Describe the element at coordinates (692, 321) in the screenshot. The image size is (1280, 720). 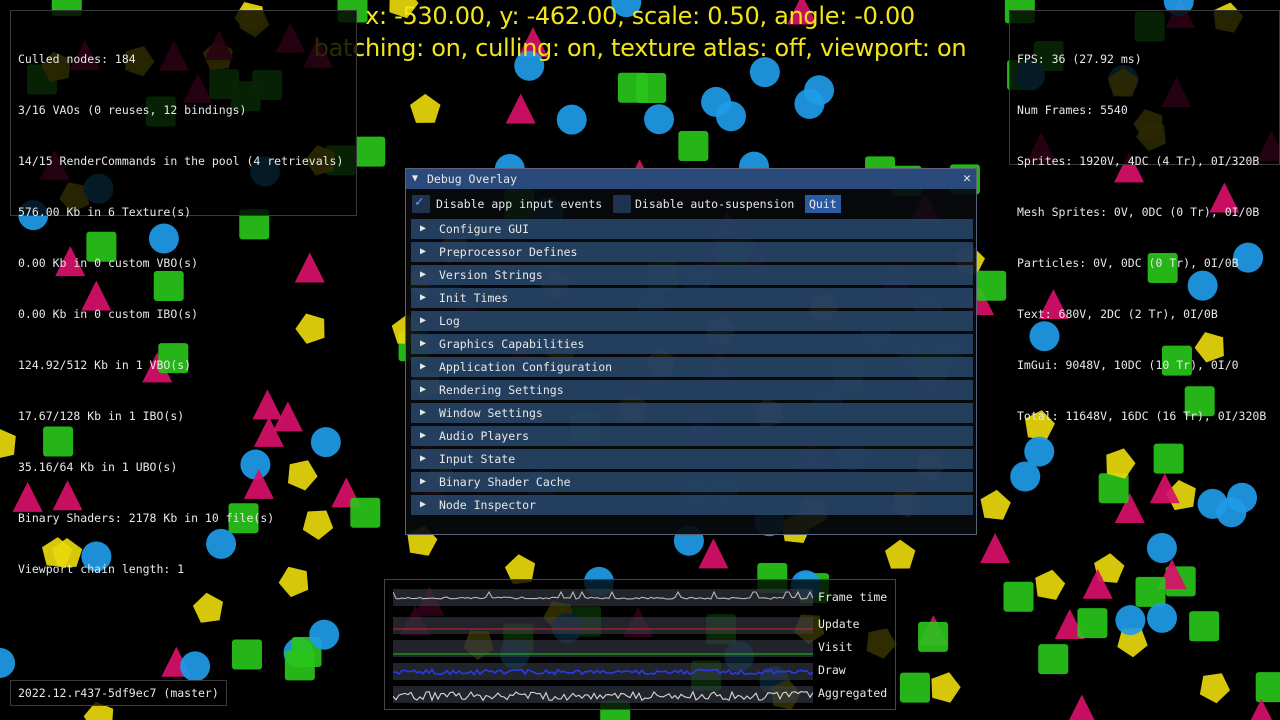
I see `section-log: ▶ Log` at that location.